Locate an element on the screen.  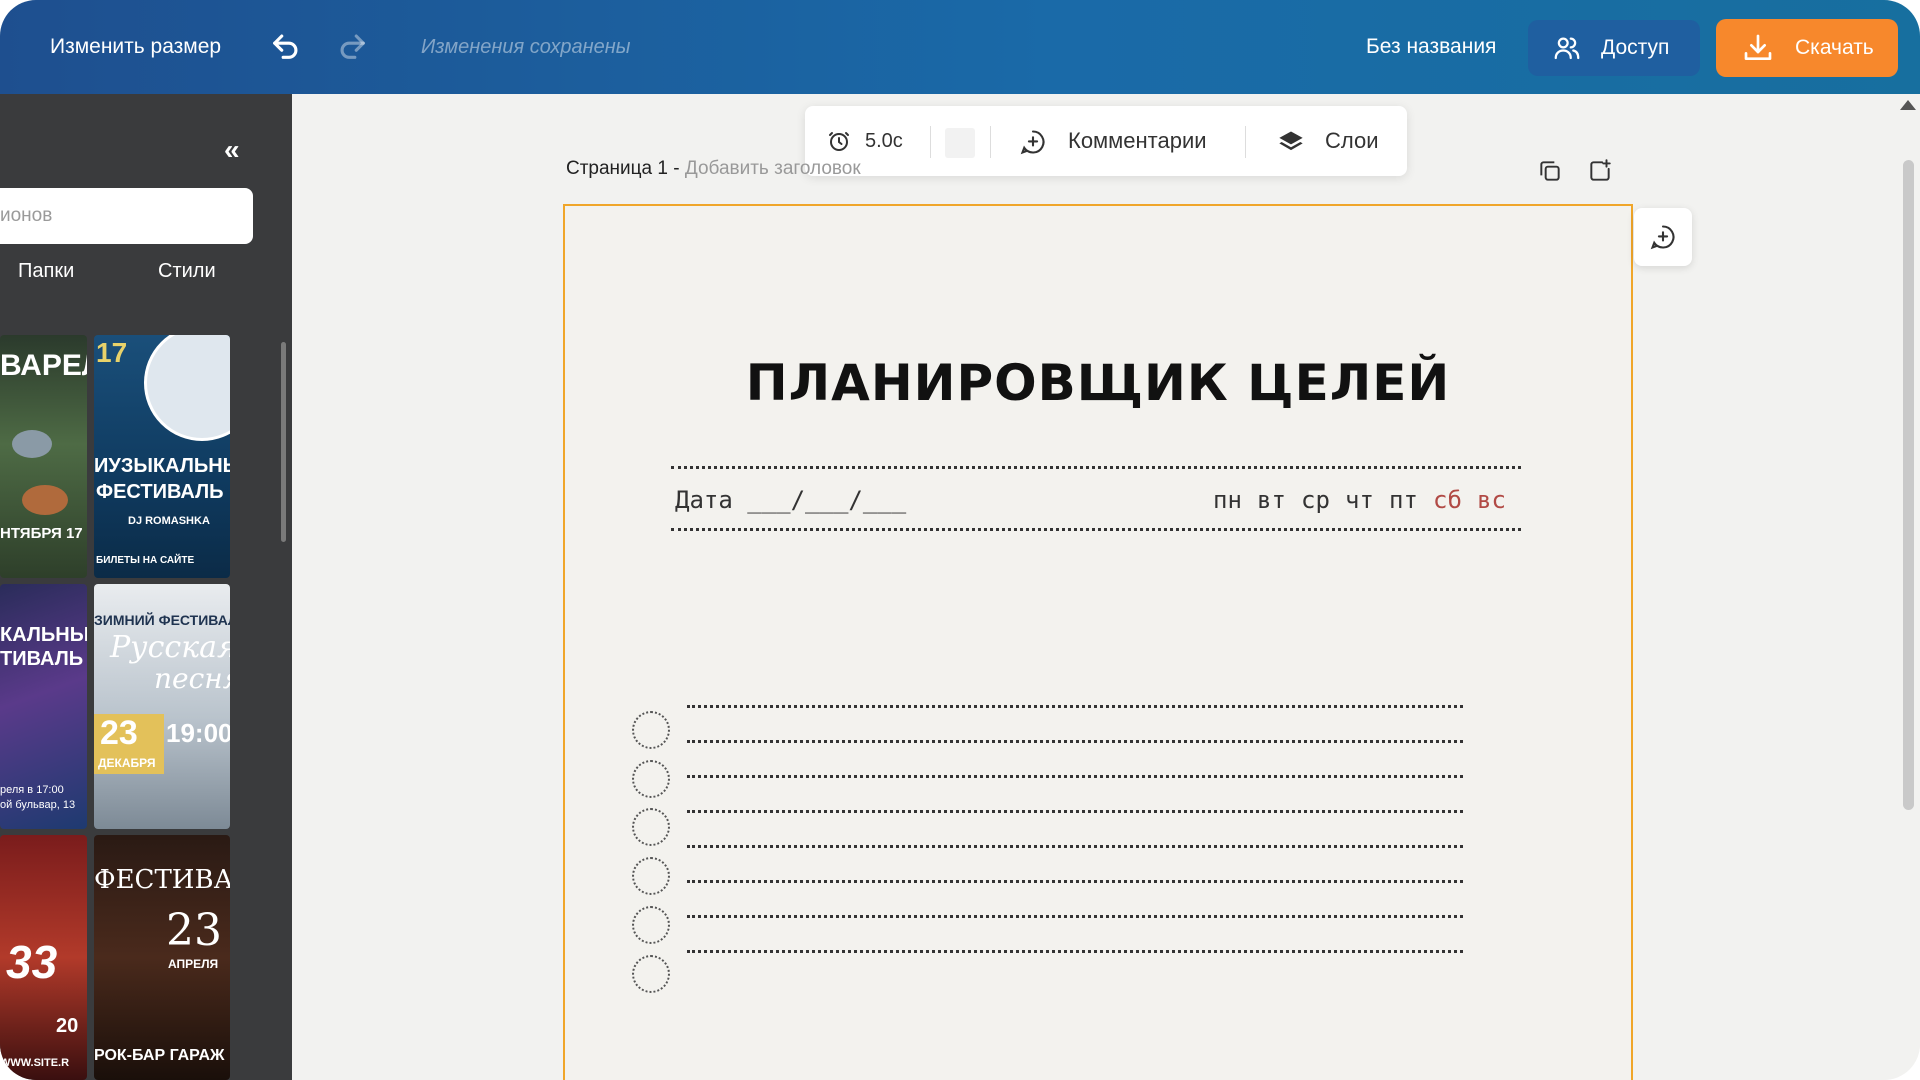
layers-button: Слои is located at coordinates (1352, 141).